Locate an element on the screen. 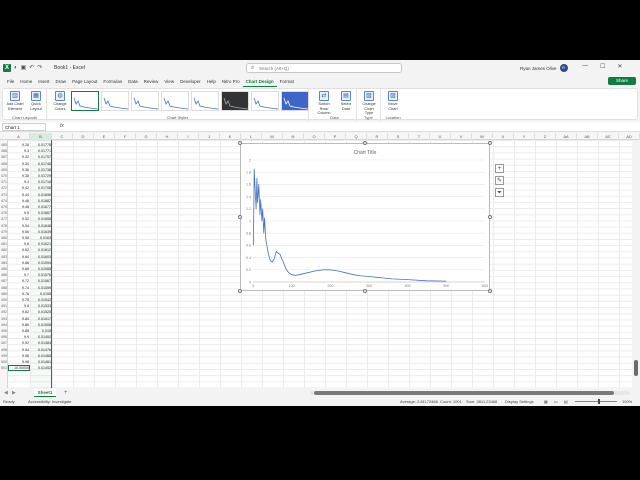 Image resolution: width=640 pixels, height=480 pixels. column-header-h: H is located at coordinates (167, 136).